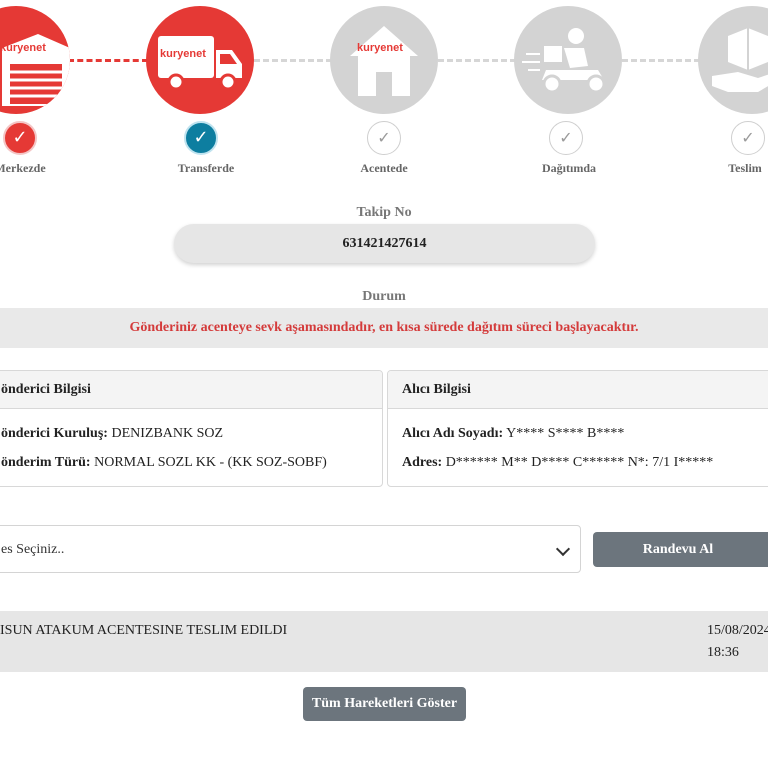 The height and width of the screenshot is (768, 768). What do you see at coordinates (23, 168) in the screenshot?
I see `step-label-merkezde: Merkezde` at bounding box center [23, 168].